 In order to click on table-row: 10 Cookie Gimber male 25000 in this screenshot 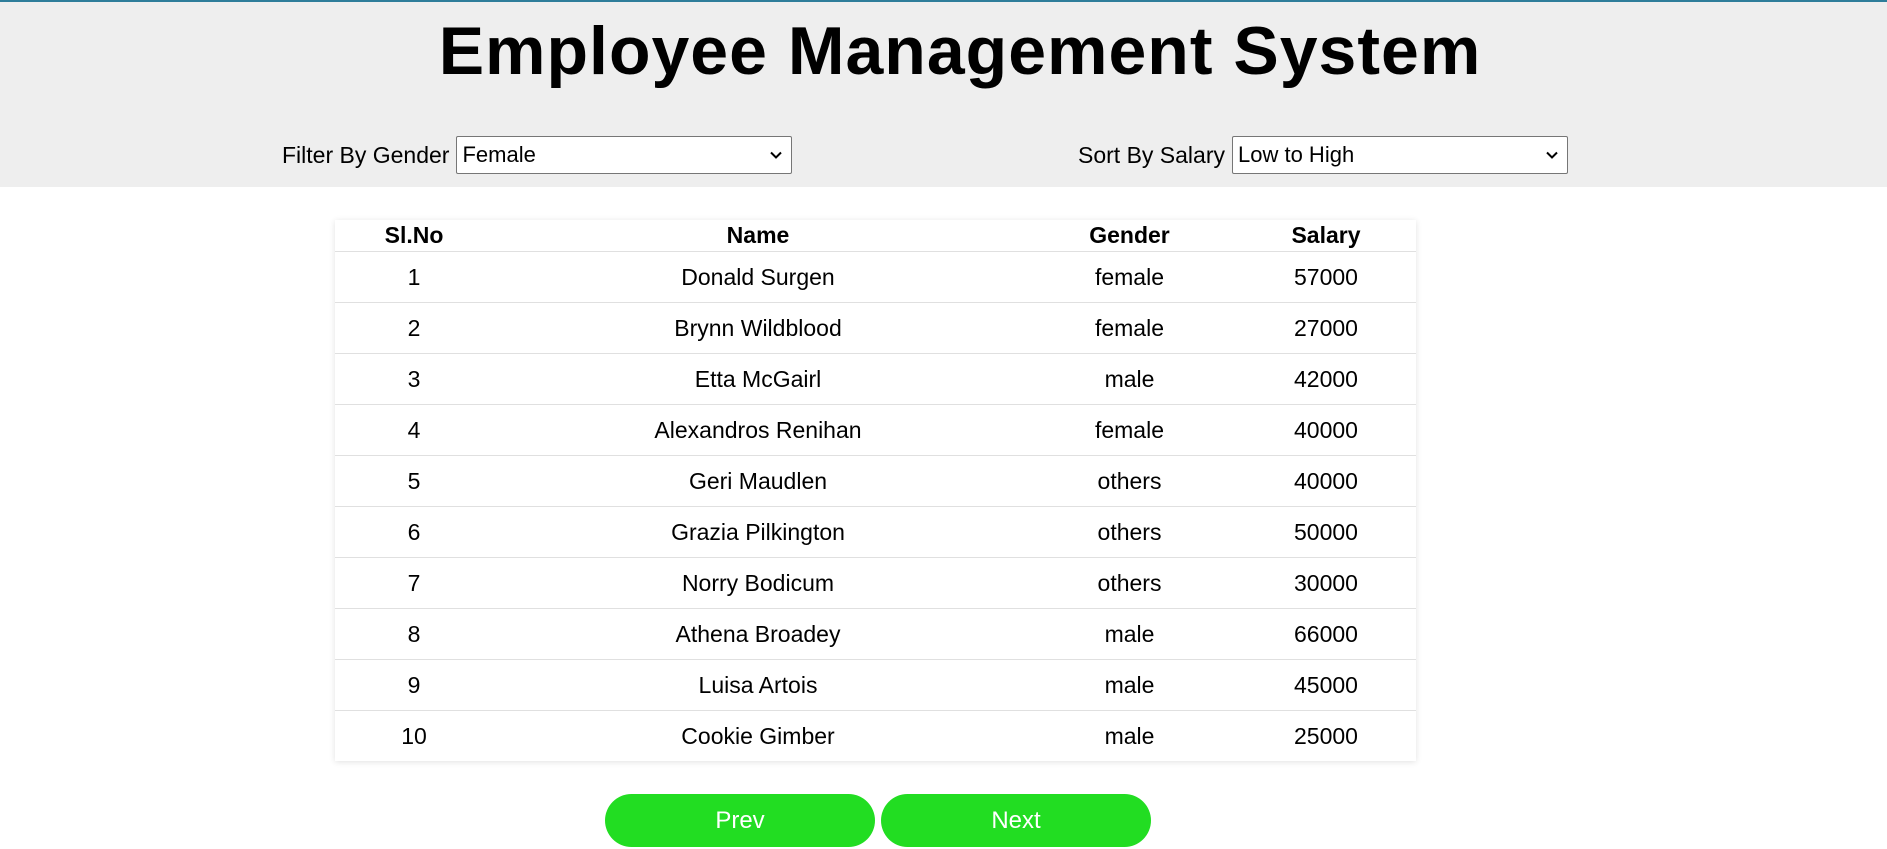, I will do `click(875, 736)`.